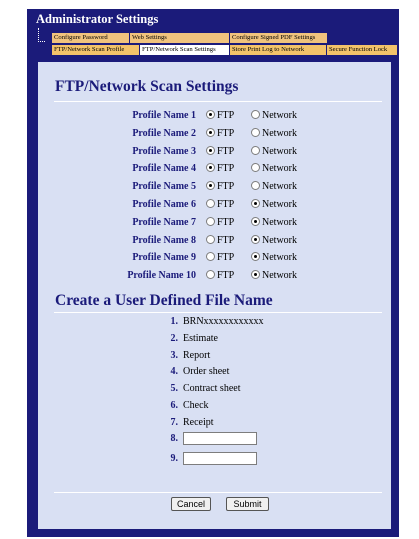 This screenshot has width=419, height=539. I want to click on tree-connector, so click(41, 35).